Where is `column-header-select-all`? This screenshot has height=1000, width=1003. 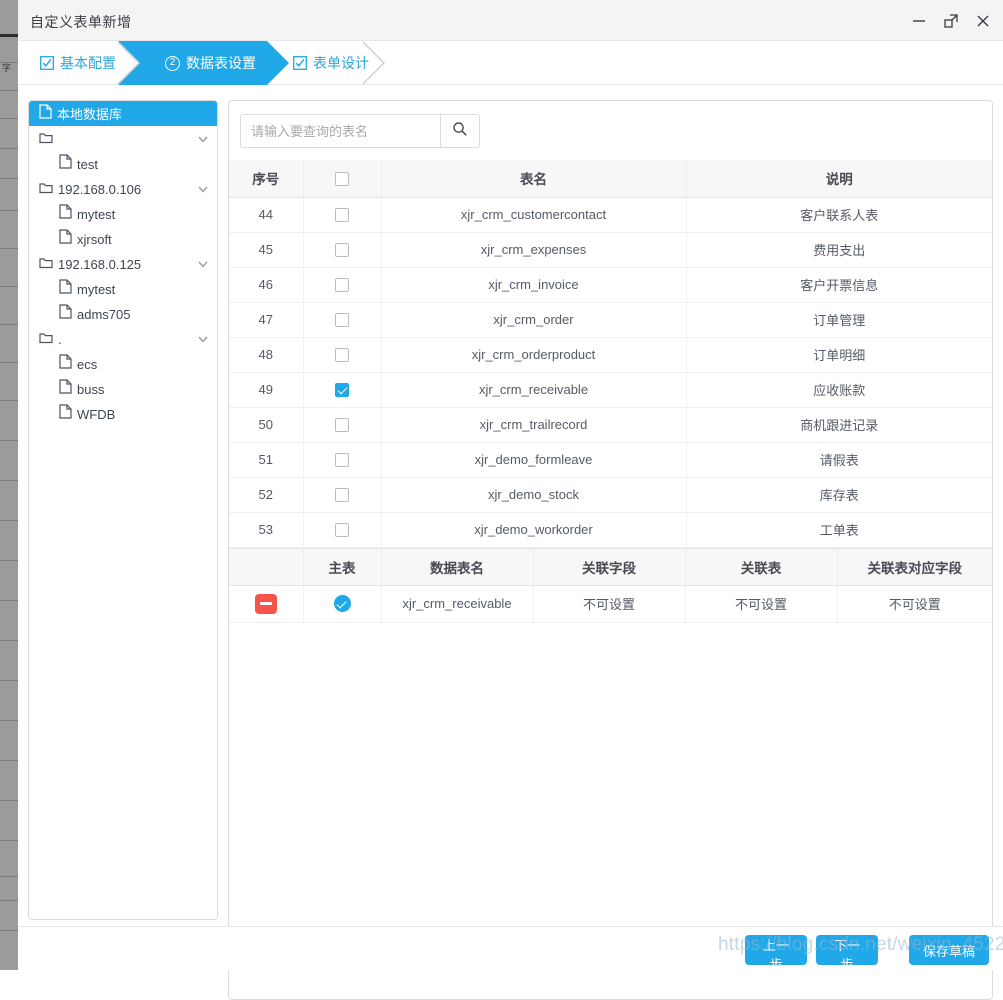 column-header-select-all is located at coordinates (342, 179).